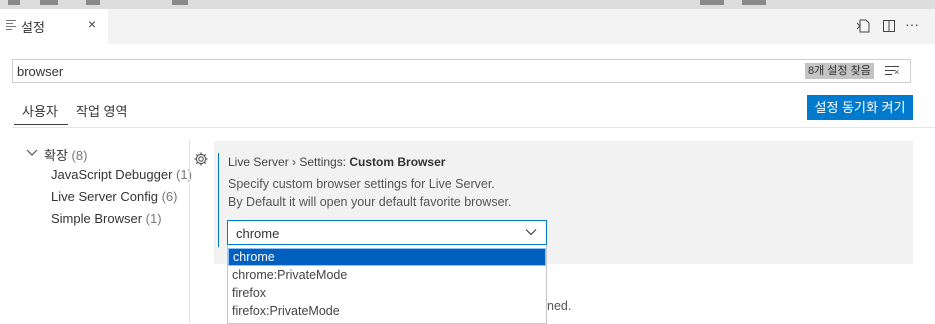 This screenshot has height=324, width=935. Describe the element at coordinates (201, 159) in the screenshot. I see `gear-icon` at that location.